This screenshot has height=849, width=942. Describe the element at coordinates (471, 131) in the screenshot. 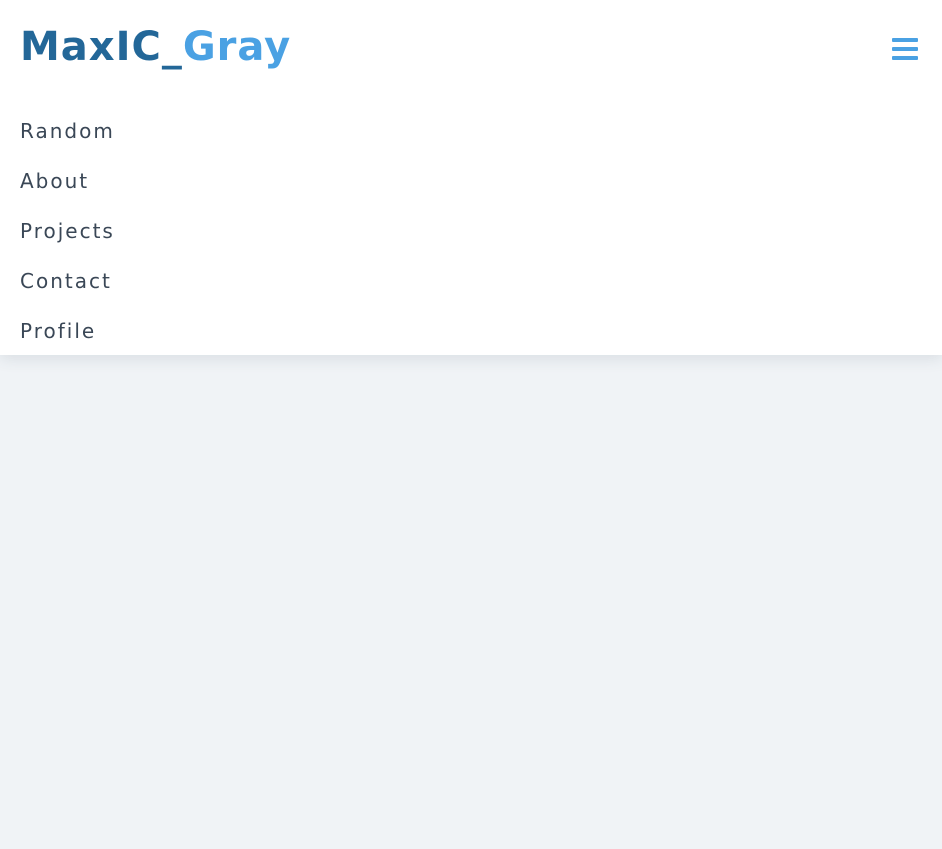

I see `nav-item-random: Random` at that location.